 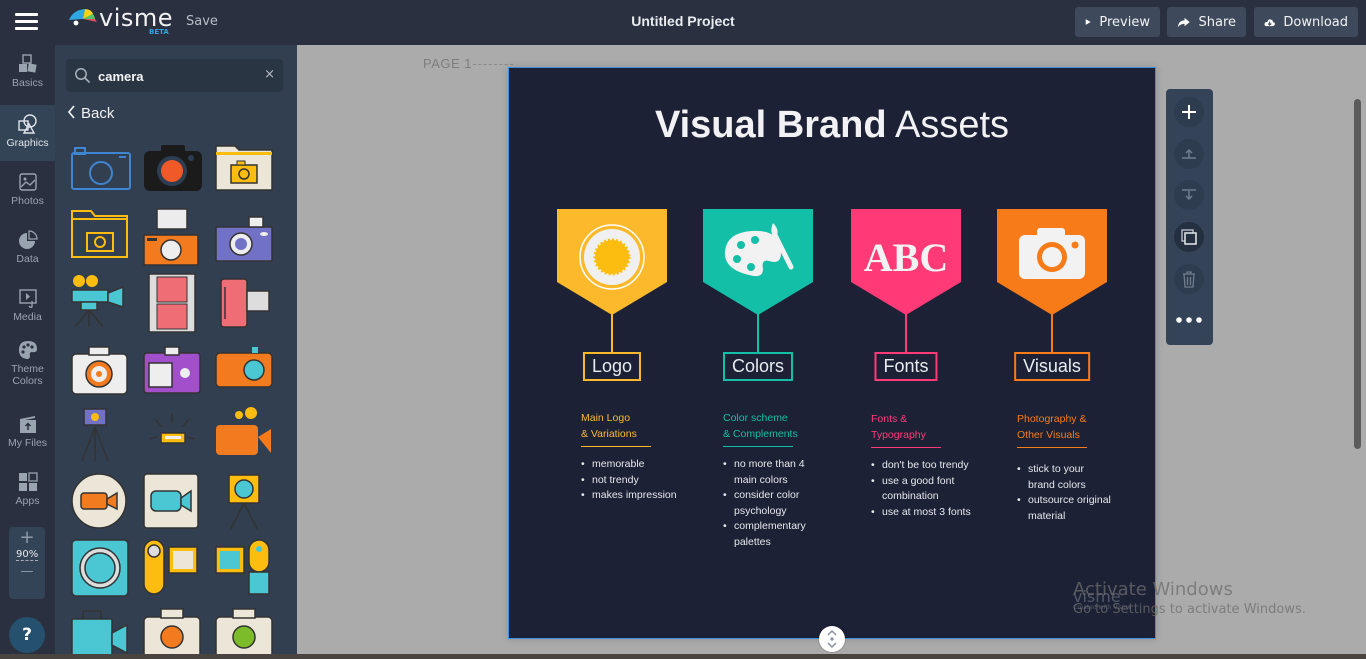 I want to click on yellow-tripod-camera-icon, so click(x=244, y=501).